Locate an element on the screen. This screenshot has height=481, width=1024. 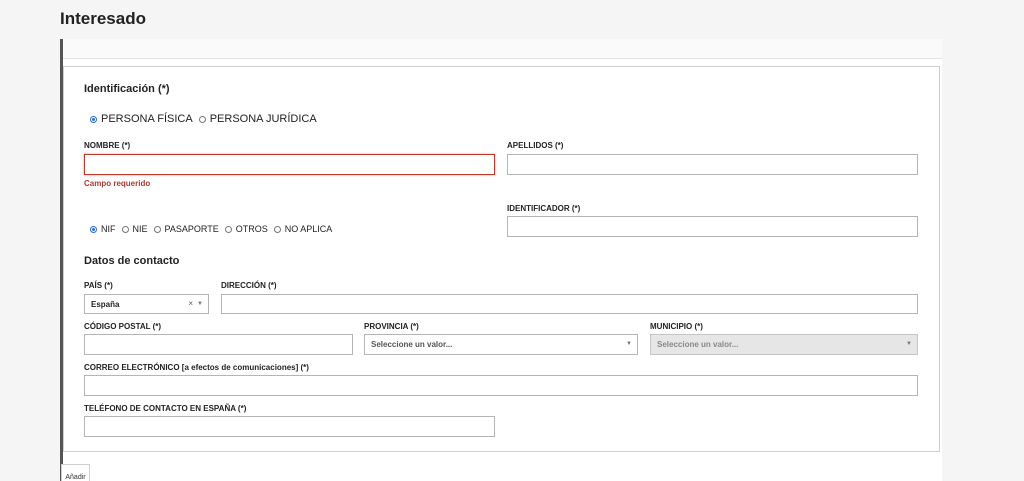
page-title: Interesado is located at coordinates (103, 18).